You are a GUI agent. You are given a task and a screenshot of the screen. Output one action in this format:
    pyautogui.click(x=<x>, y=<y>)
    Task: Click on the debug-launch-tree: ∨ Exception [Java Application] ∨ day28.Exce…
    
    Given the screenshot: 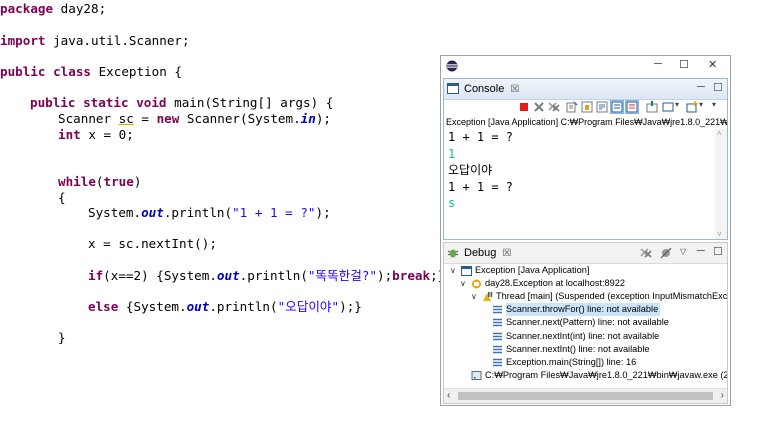 What is the action you would take?
    pyautogui.click(x=585, y=327)
    